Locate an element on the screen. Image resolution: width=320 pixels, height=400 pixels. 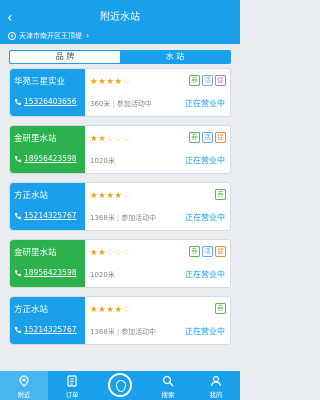
location-pin-icon is located at coordinates (12, 36).